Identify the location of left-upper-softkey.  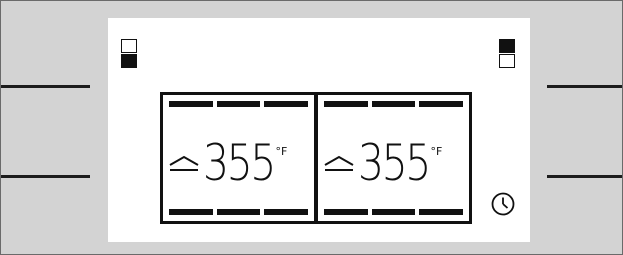
(45, 86).